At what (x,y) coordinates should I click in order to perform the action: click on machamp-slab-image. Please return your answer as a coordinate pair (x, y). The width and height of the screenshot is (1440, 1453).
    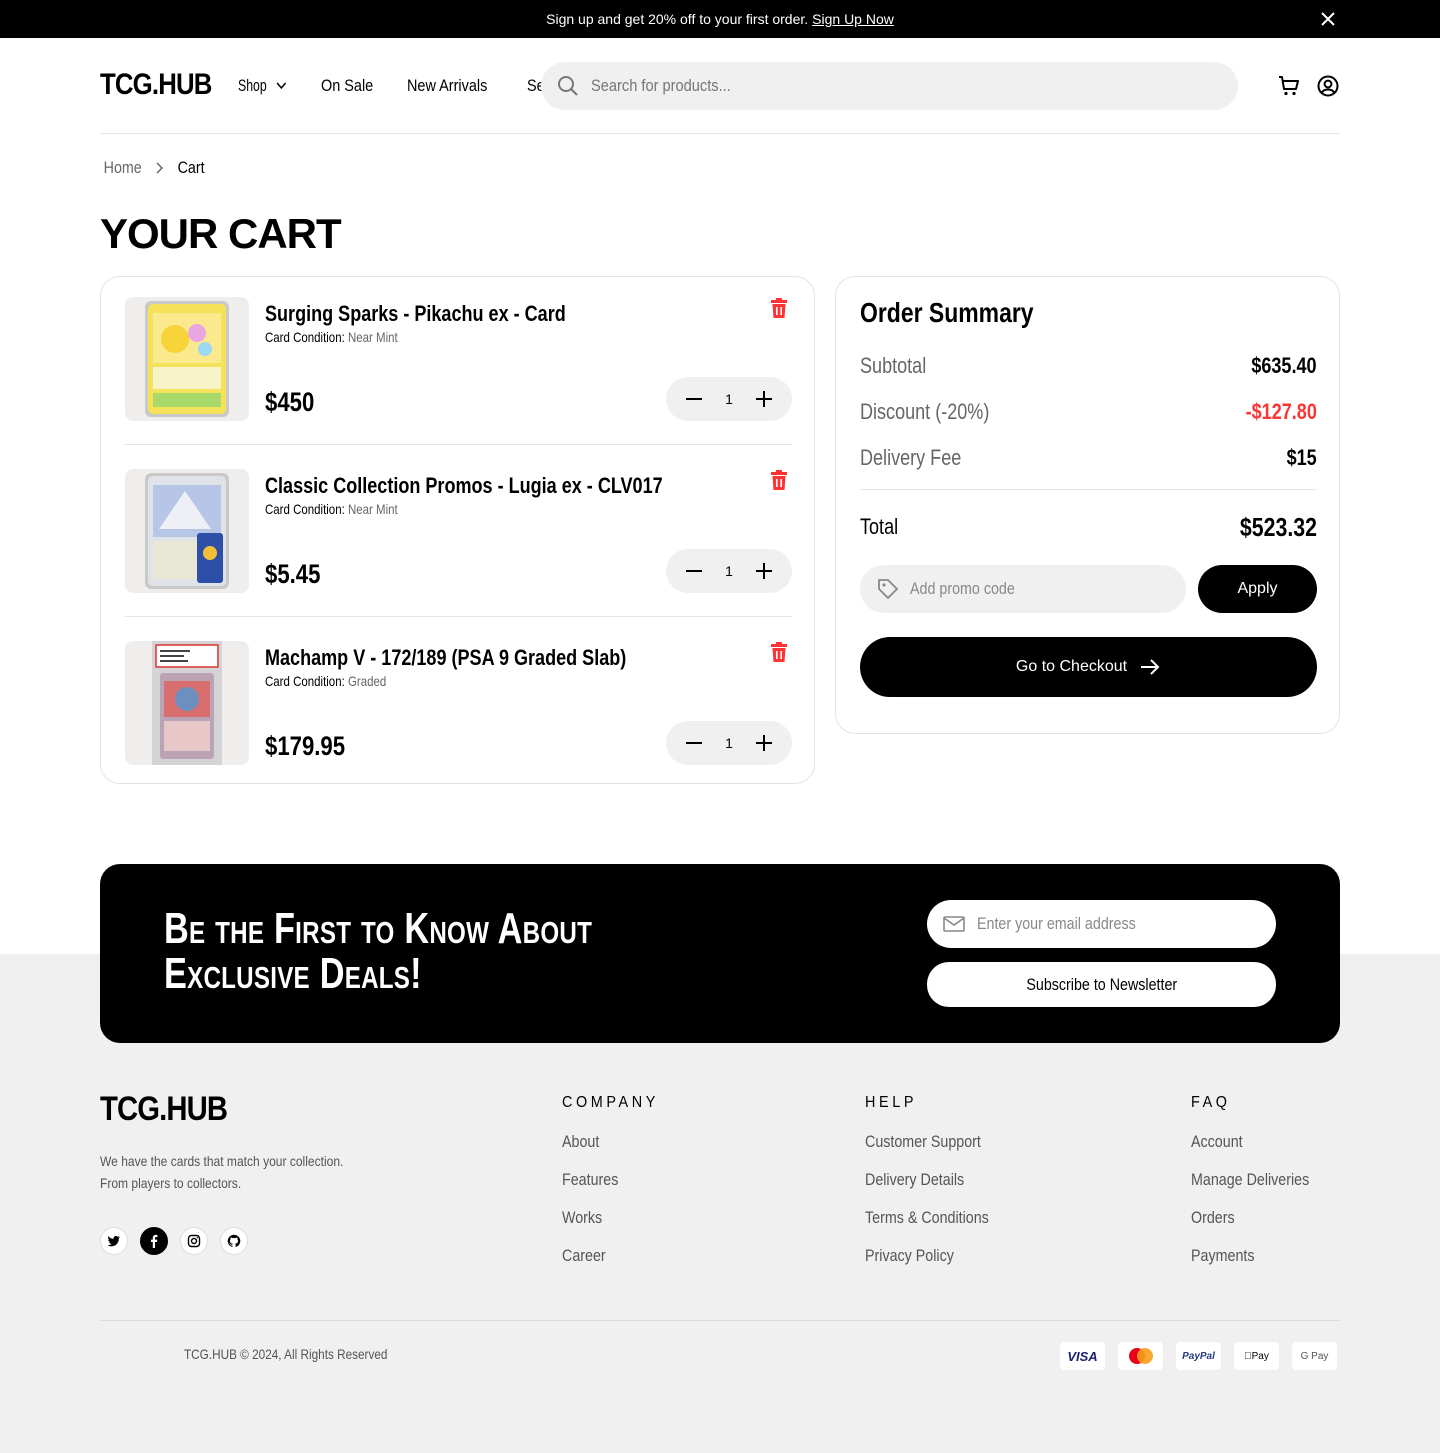
    Looking at the image, I should click on (187, 703).